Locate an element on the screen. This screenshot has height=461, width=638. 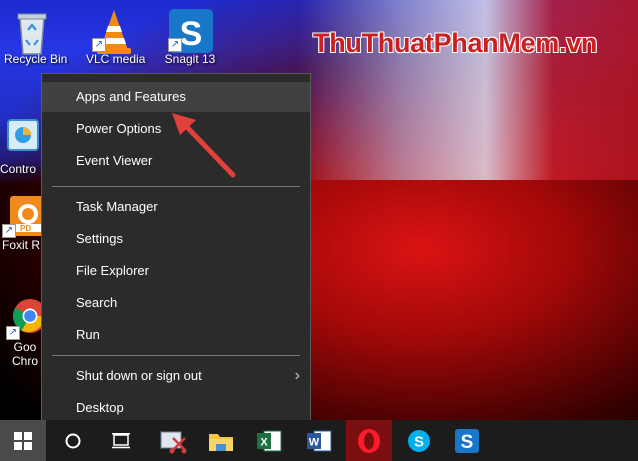
desktop-icon-label: Goo is located at coordinates (25, 347).